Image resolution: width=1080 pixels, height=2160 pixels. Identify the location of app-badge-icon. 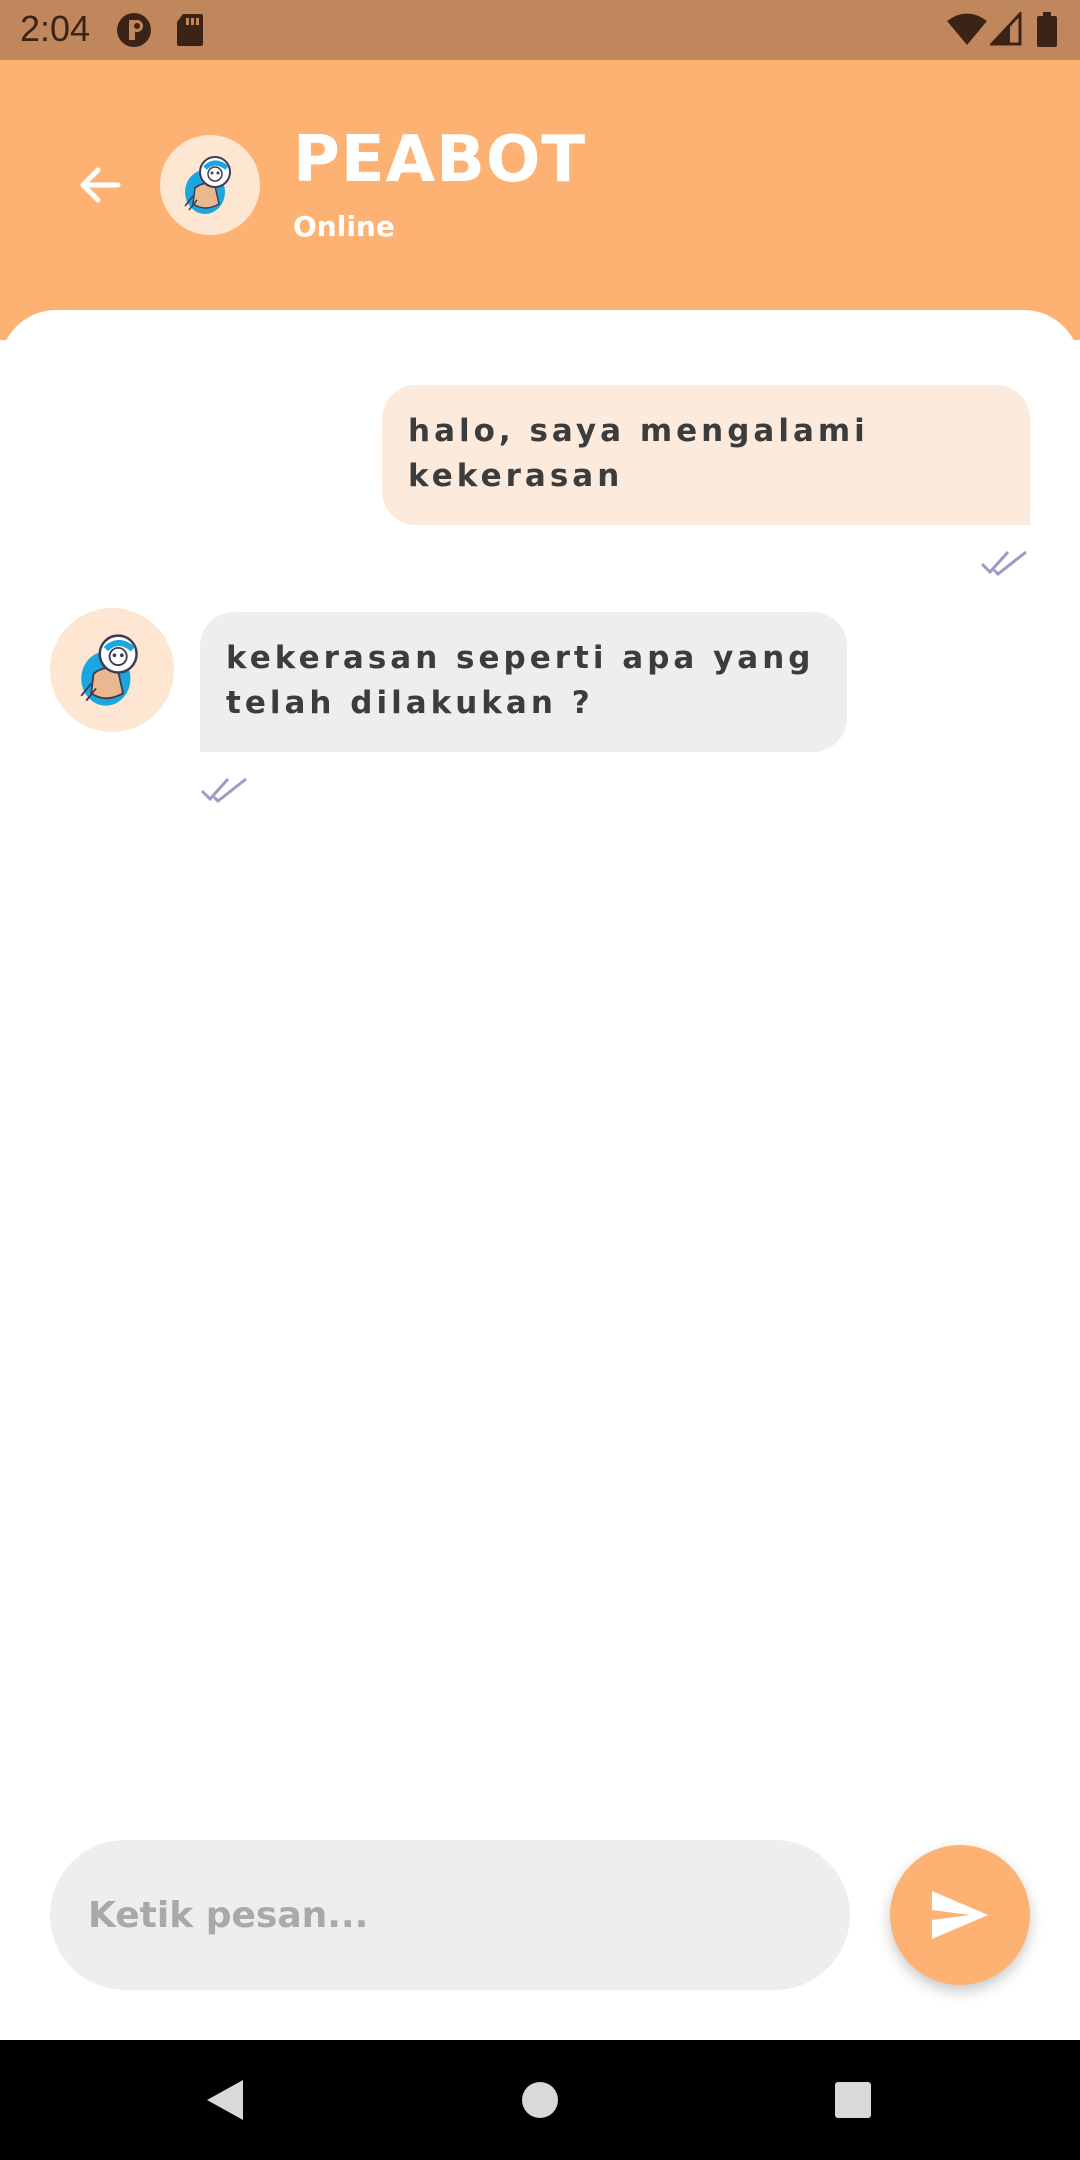
(134, 30).